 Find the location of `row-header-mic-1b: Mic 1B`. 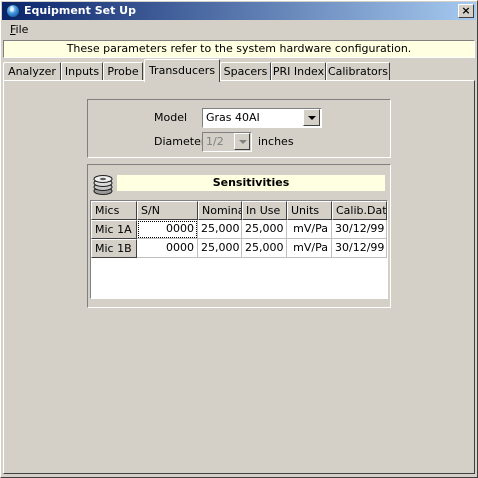

row-header-mic-1b: Mic 1B is located at coordinates (114, 248).